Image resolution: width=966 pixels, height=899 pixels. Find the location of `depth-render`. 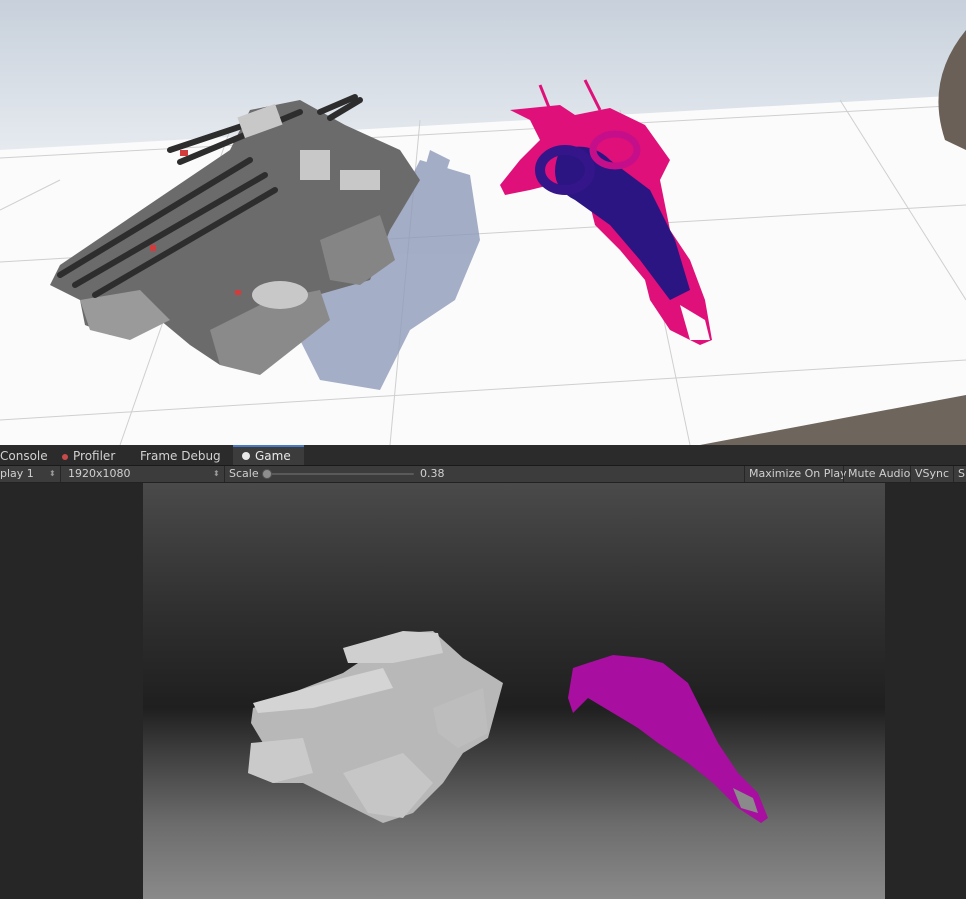

depth-render is located at coordinates (508, 727).